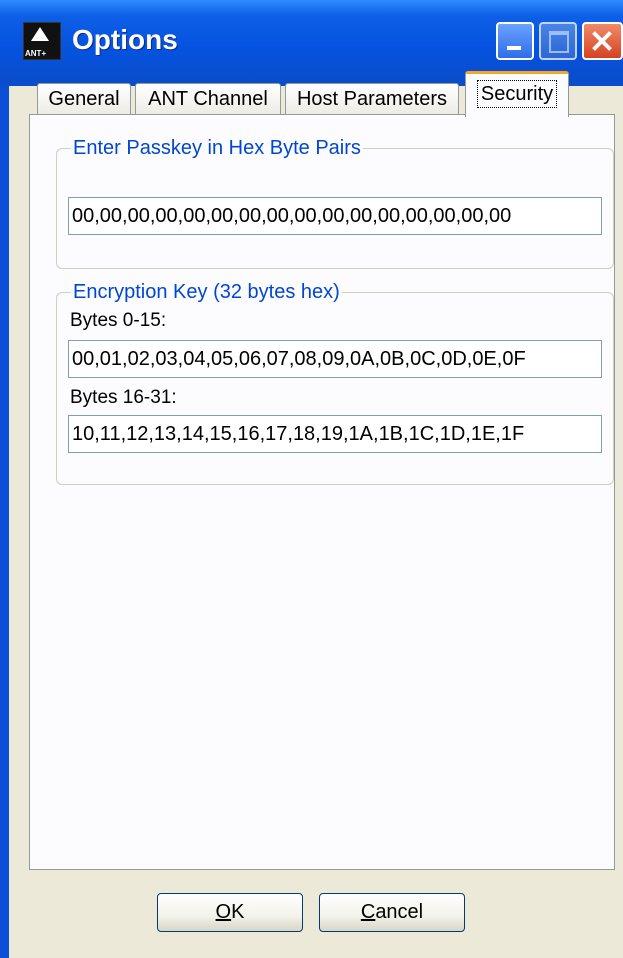 The height and width of the screenshot is (958, 623). Describe the element at coordinates (515, 41) in the screenshot. I see `minimize-button` at that location.